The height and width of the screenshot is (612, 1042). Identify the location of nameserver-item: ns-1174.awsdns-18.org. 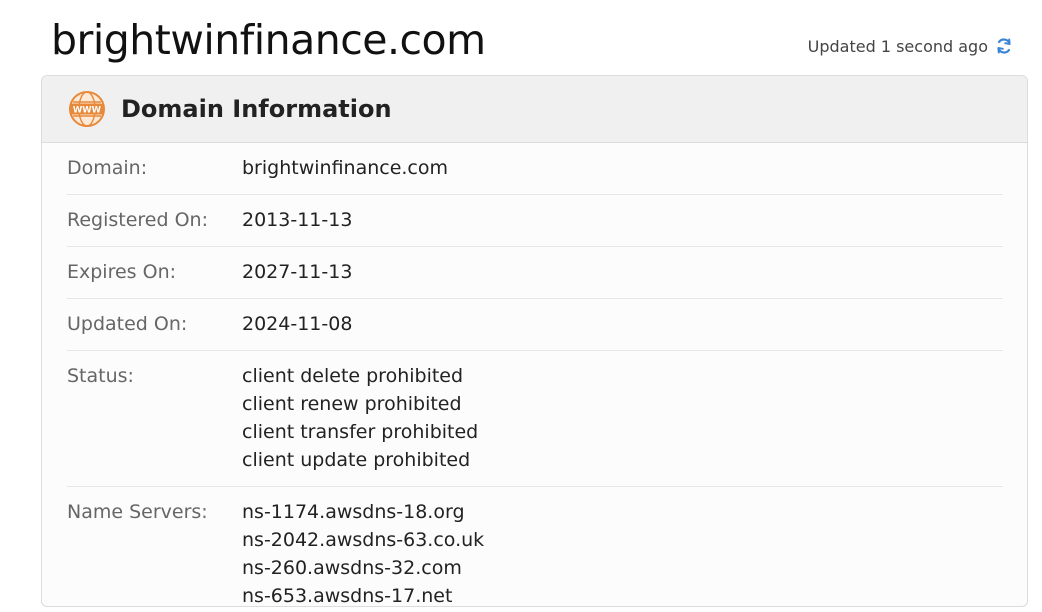
(353, 512).